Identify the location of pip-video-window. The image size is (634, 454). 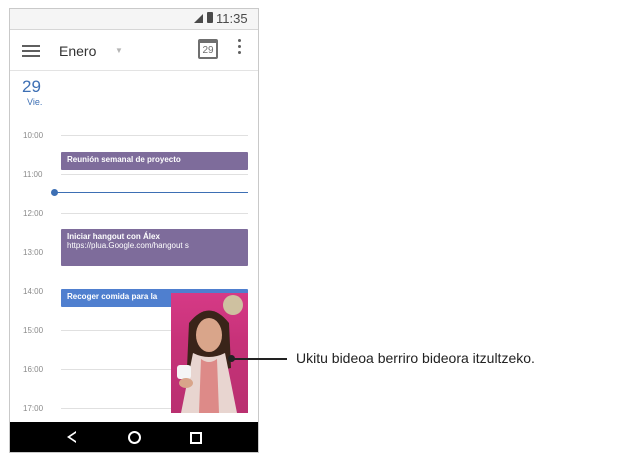
(209, 353).